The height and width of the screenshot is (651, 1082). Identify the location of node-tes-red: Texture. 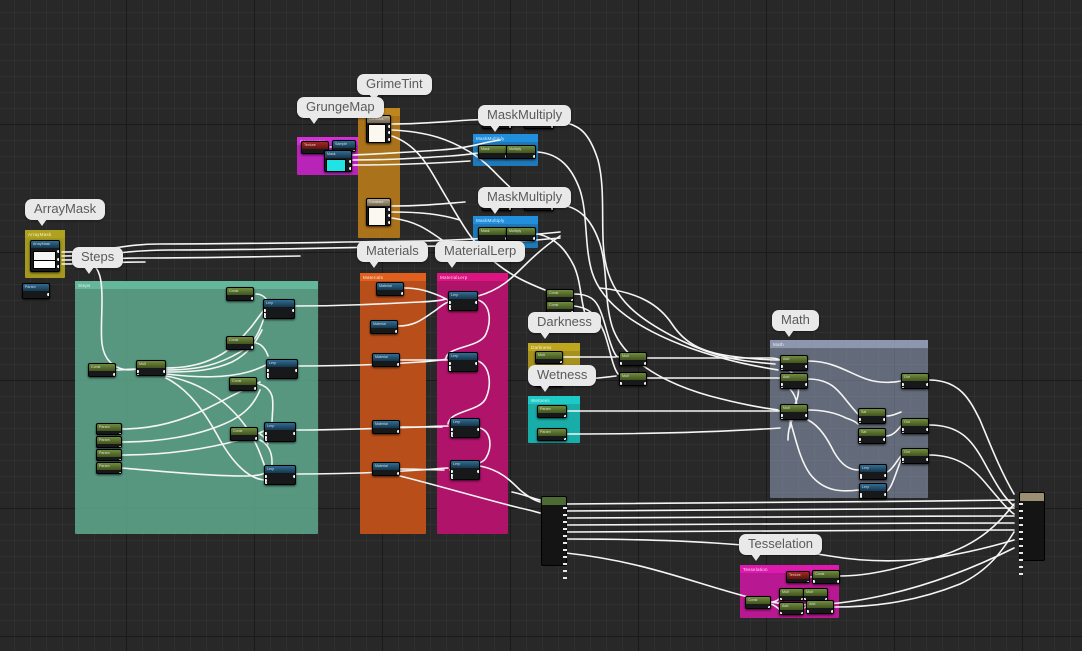
(798, 577).